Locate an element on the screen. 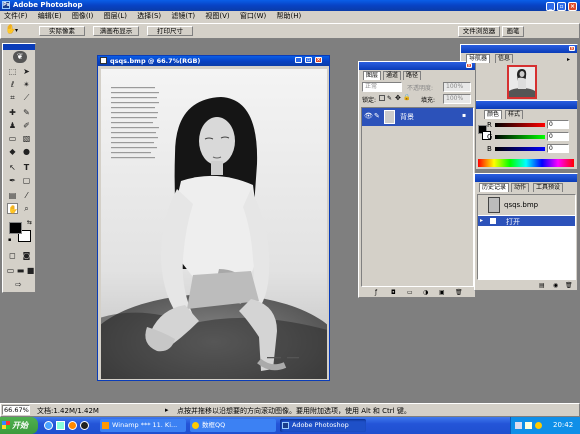 The width and height of the screenshot is (580, 434). lasso-tool-icon: ℓ is located at coordinates (12, 84).